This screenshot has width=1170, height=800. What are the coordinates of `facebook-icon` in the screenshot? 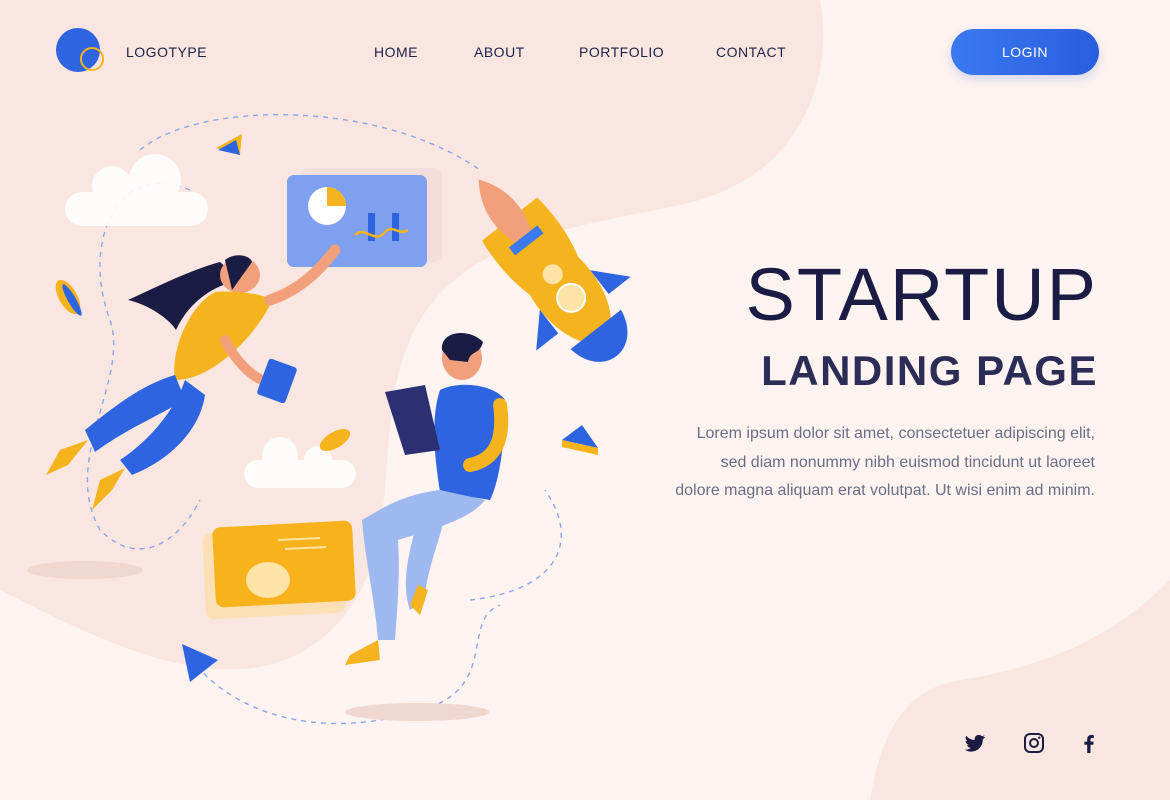 It's located at (1089, 743).